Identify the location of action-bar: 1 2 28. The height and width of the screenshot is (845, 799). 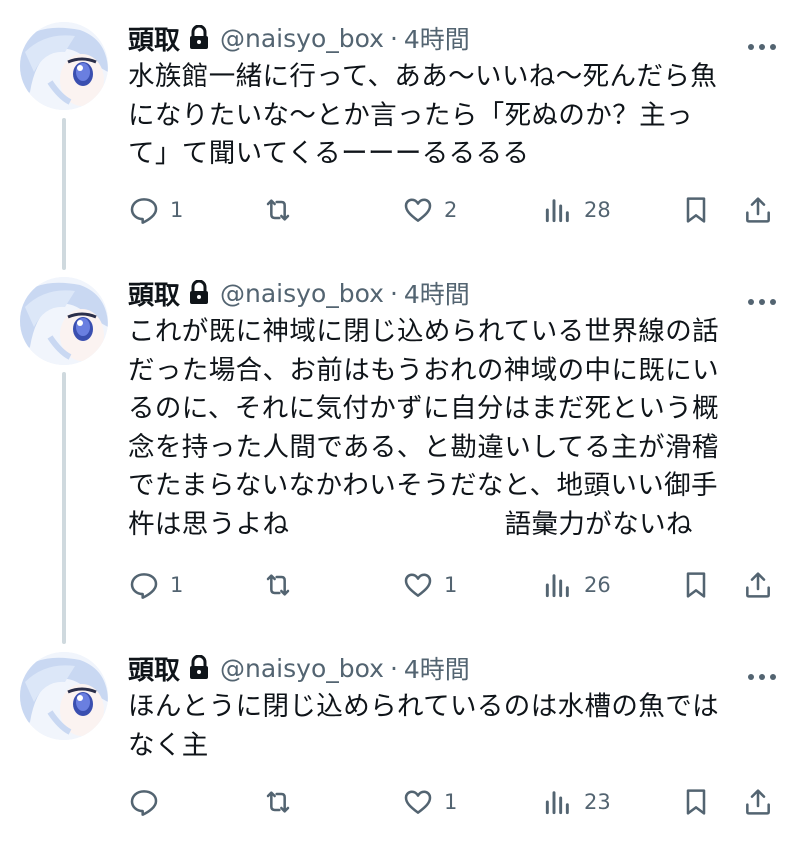
(453, 210).